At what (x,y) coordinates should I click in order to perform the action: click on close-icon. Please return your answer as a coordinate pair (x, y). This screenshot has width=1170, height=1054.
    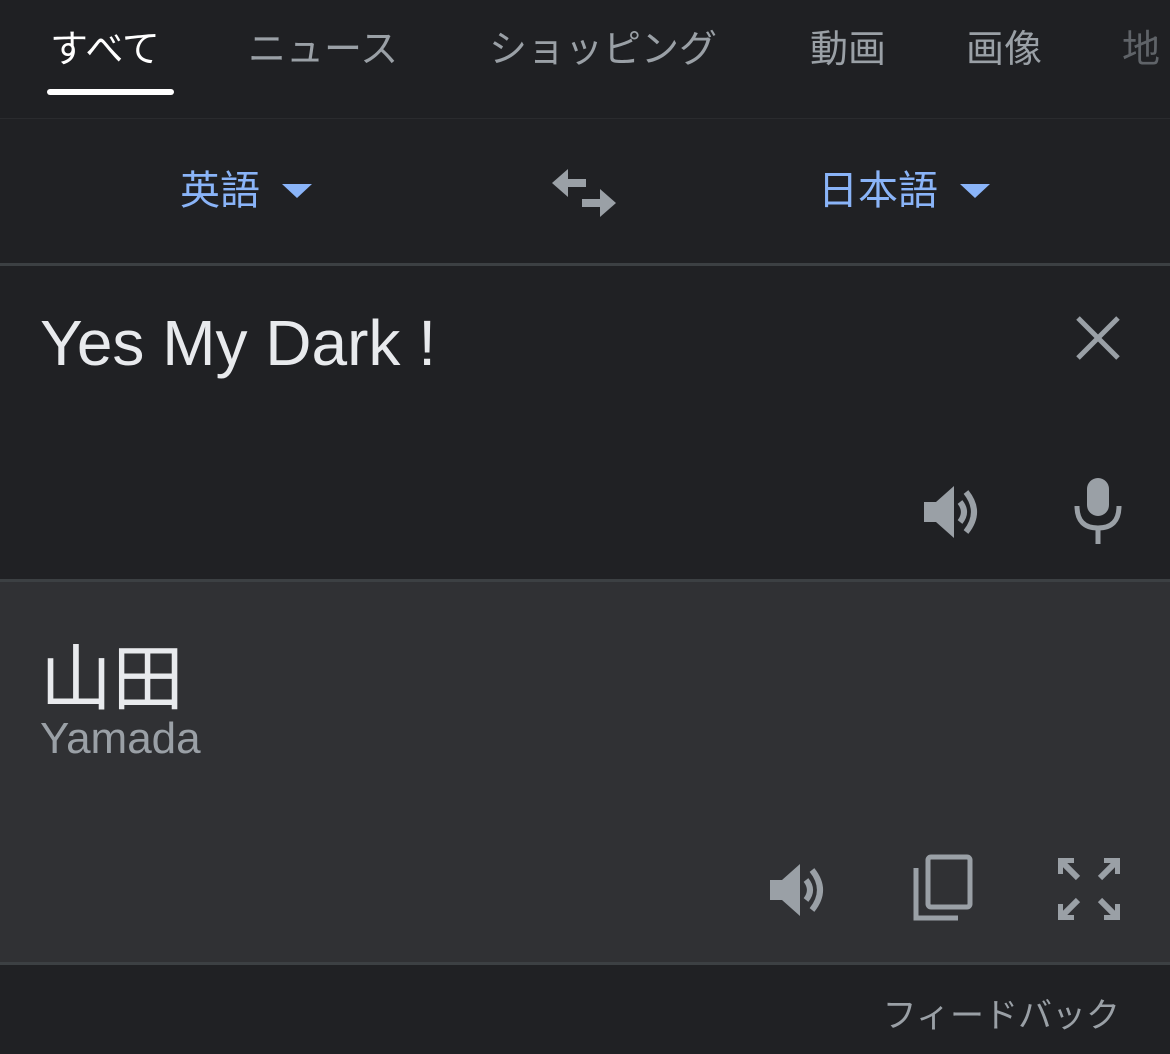
    Looking at the image, I should click on (1098, 338).